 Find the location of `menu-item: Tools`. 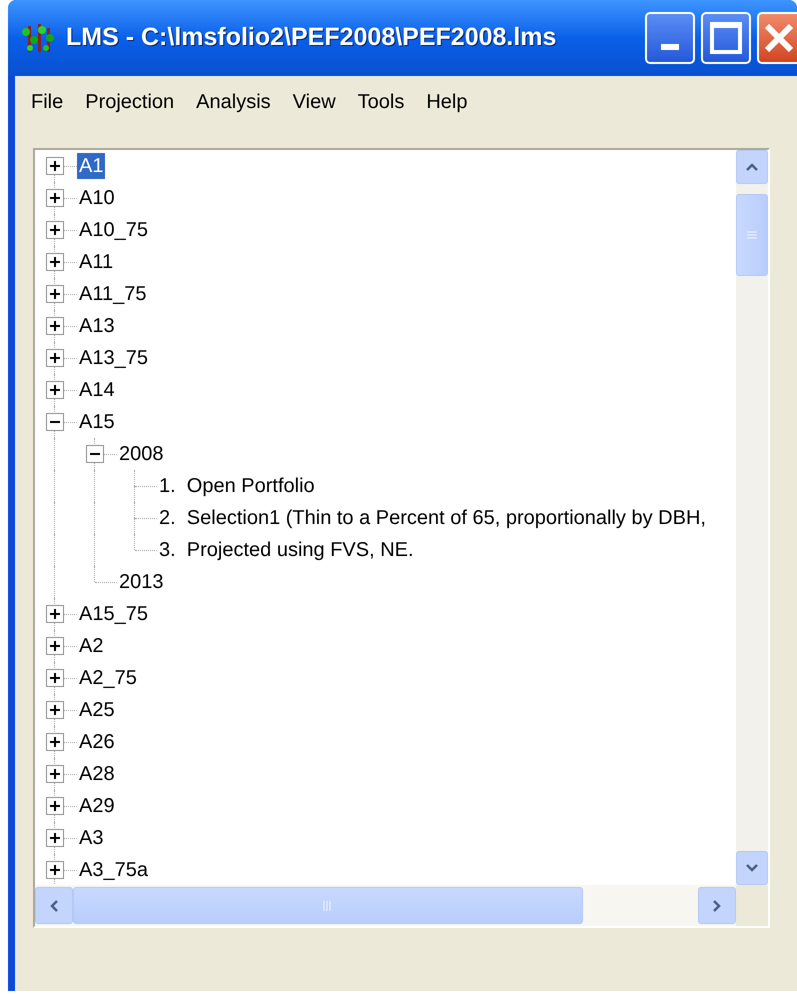

menu-item: Tools is located at coordinates (381, 102).